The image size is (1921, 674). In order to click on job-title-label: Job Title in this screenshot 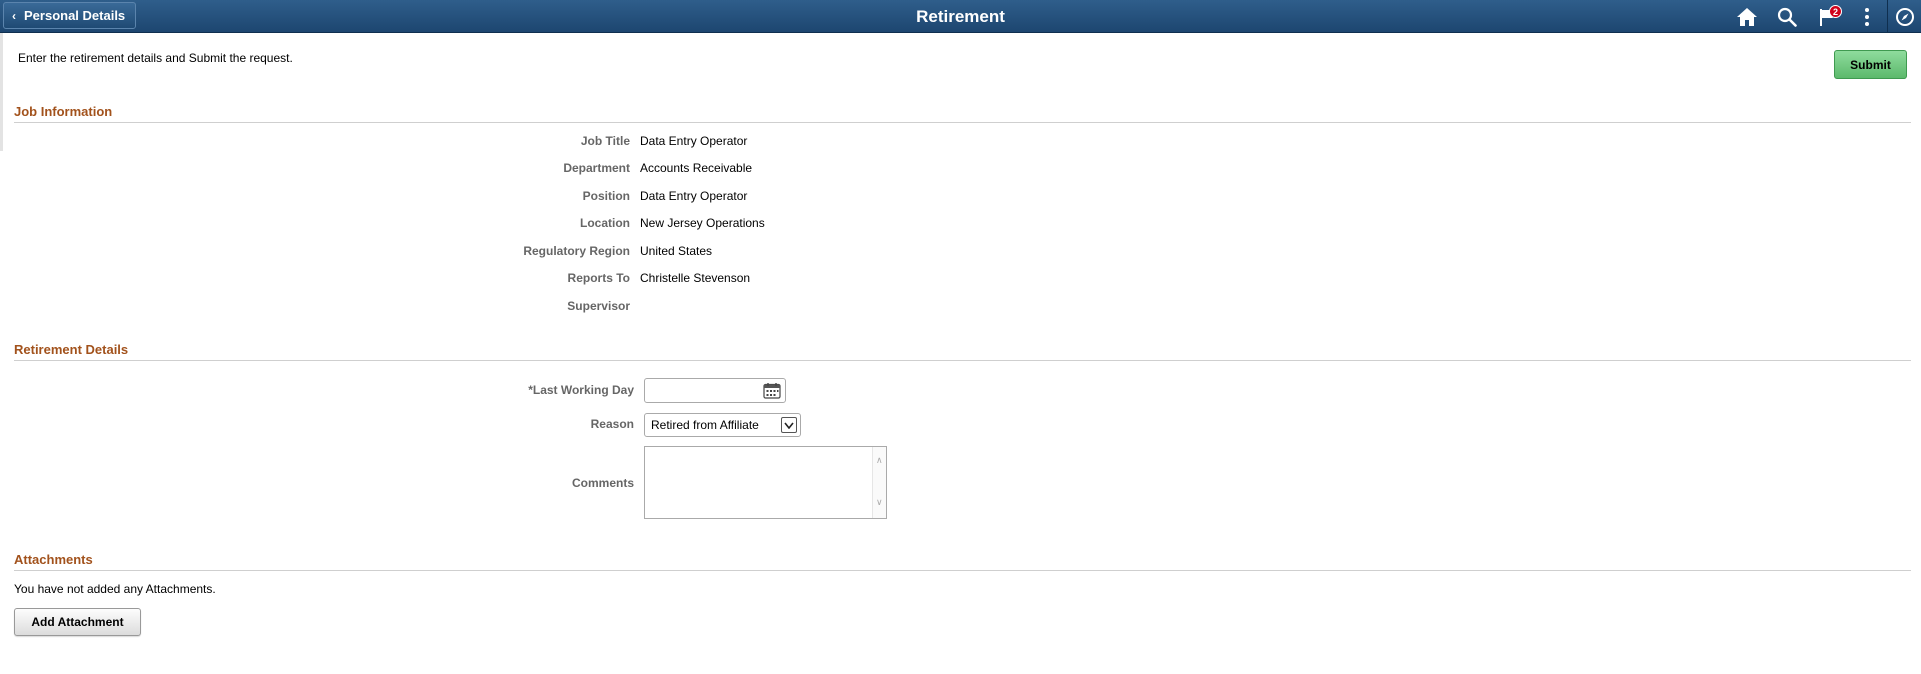, I will do `click(605, 141)`.